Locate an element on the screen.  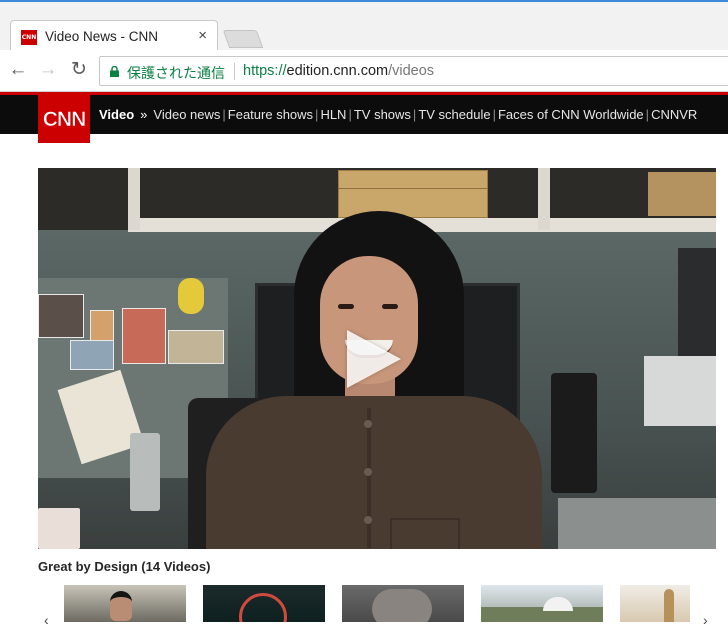
nav-section-video: Video is located at coordinates (116, 114).